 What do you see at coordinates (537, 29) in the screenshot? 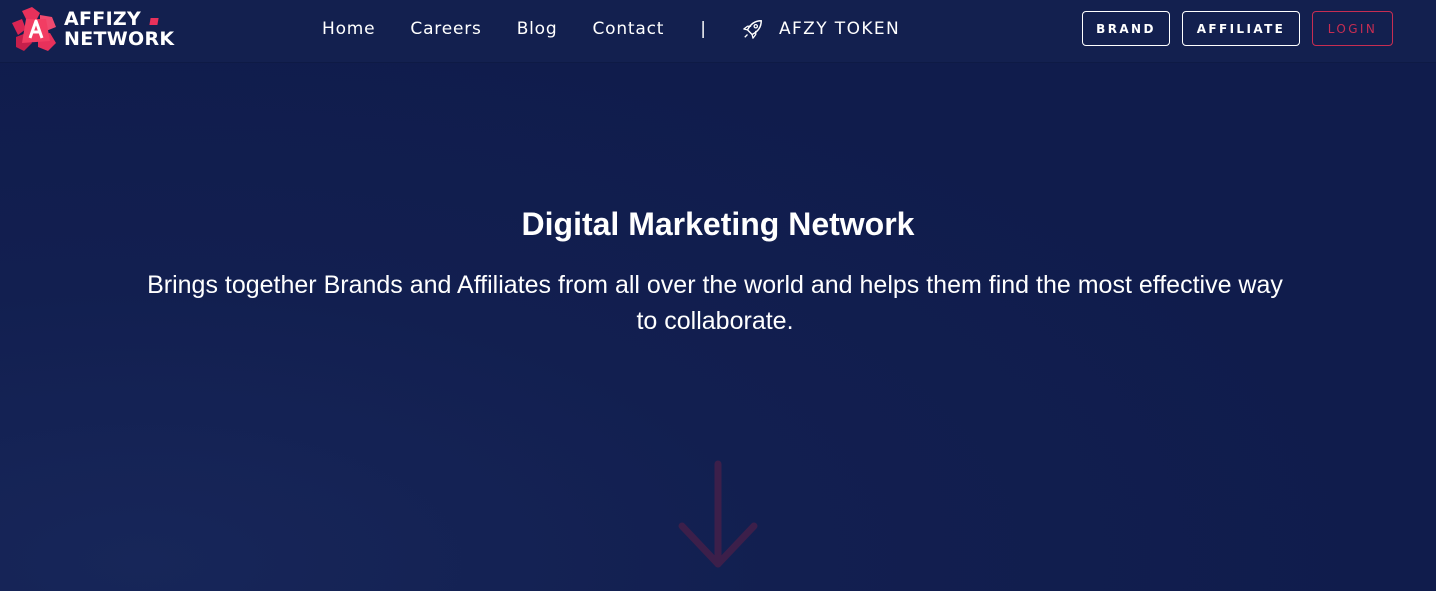
I see `nav-blog-link: Blog` at bounding box center [537, 29].